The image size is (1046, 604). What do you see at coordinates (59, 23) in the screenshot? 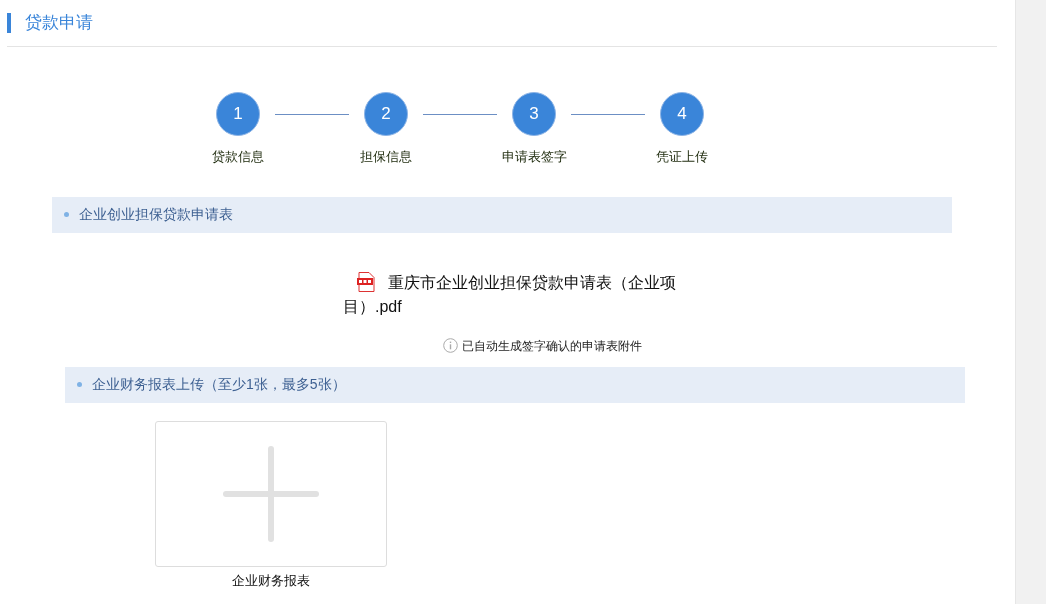
I see `page-title: 贷款申请` at bounding box center [59, 23].